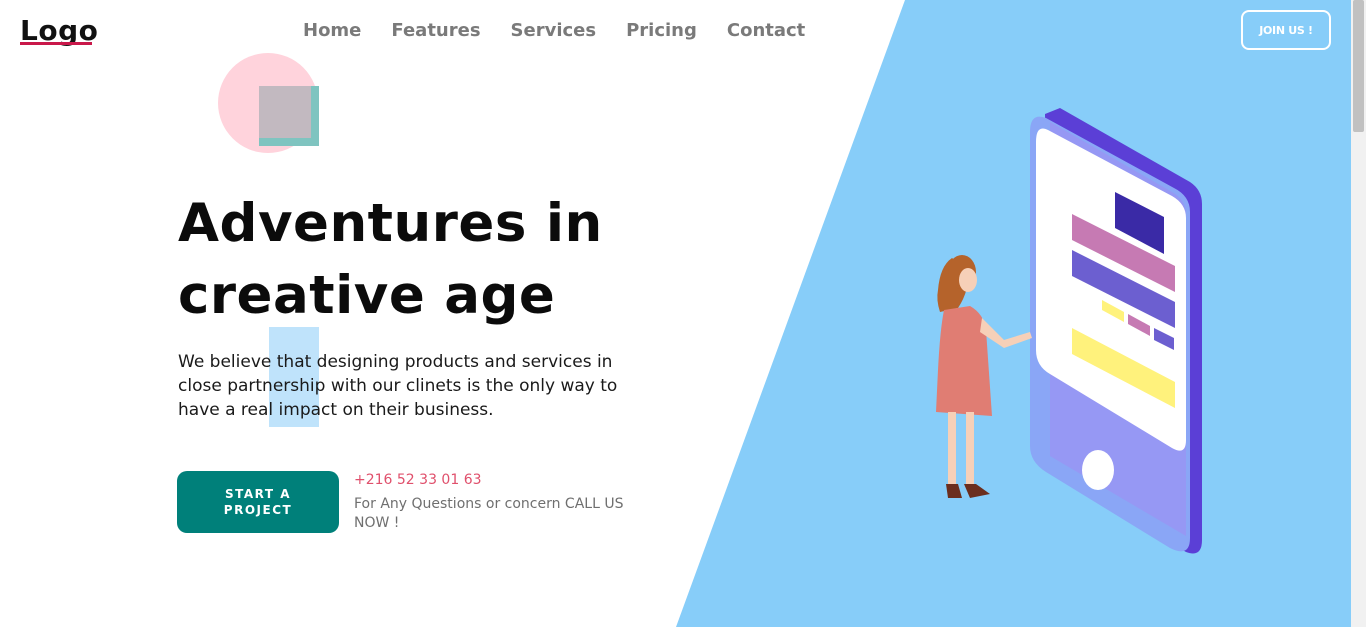 This screenshot has width=1366, height=627. I want to click on nav-services: Services, so click(554, 31).